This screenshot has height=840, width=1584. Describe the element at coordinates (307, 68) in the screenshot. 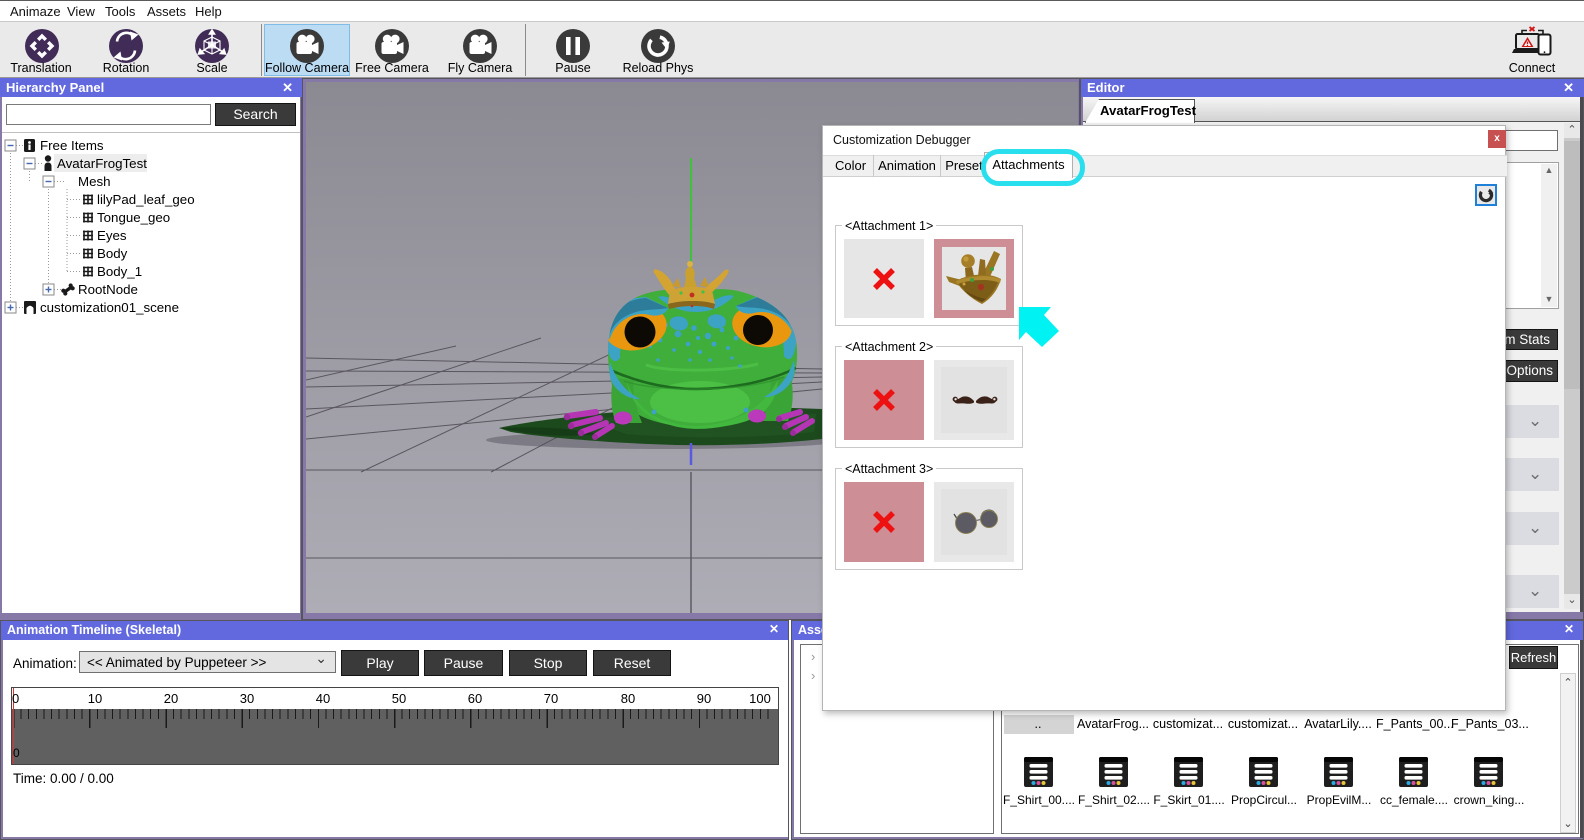

I see `svg-text: Follow Camera` at that location.